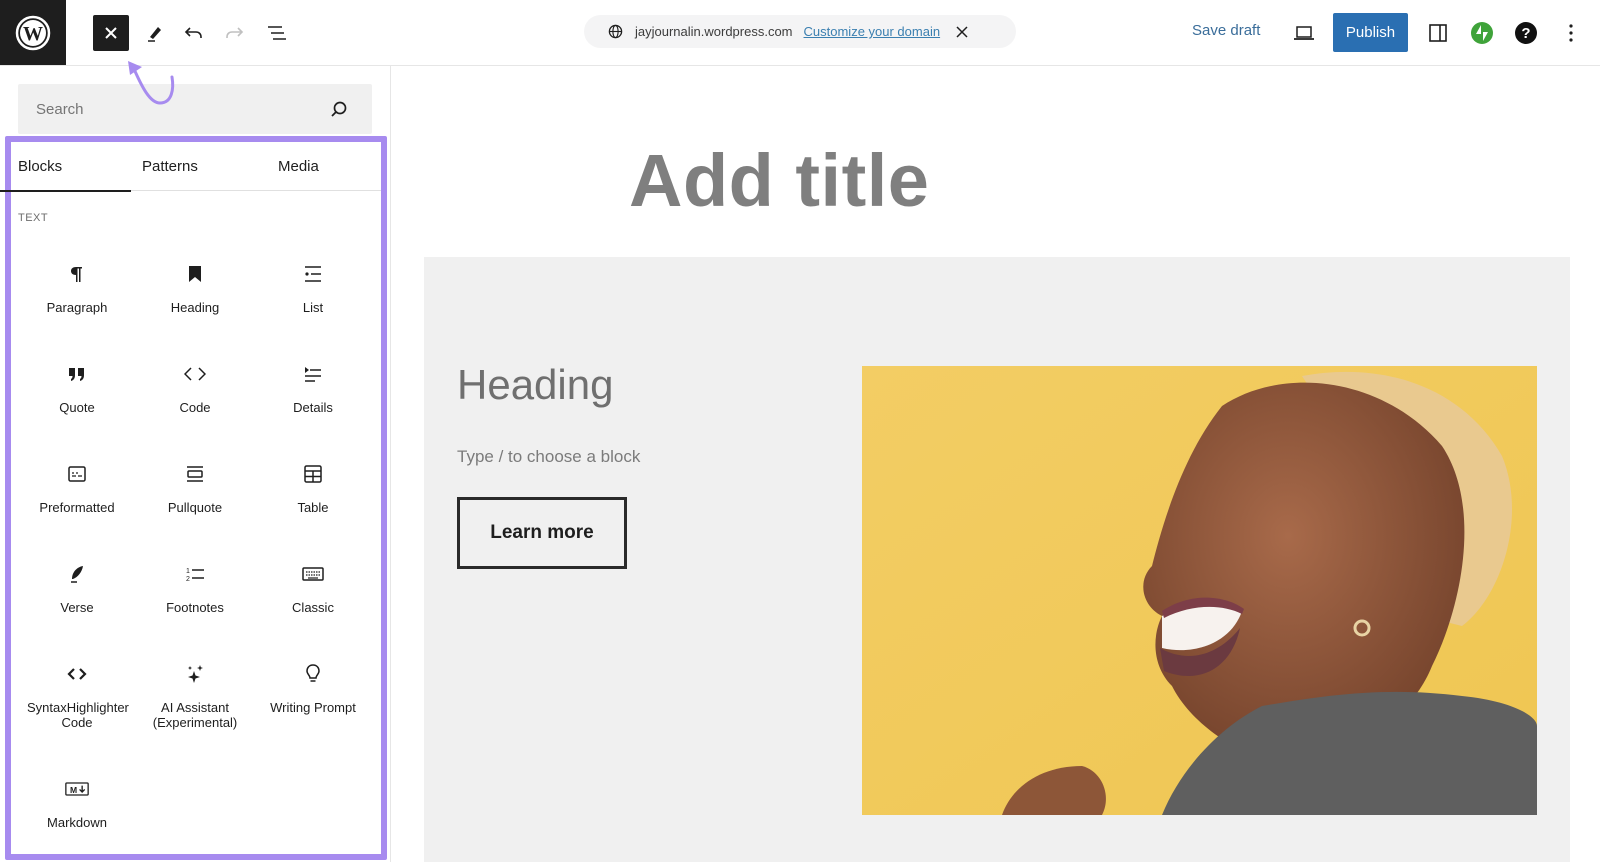 This screenshot has width=1600, height=862. I want to click on details-icon, so click(313, 374).